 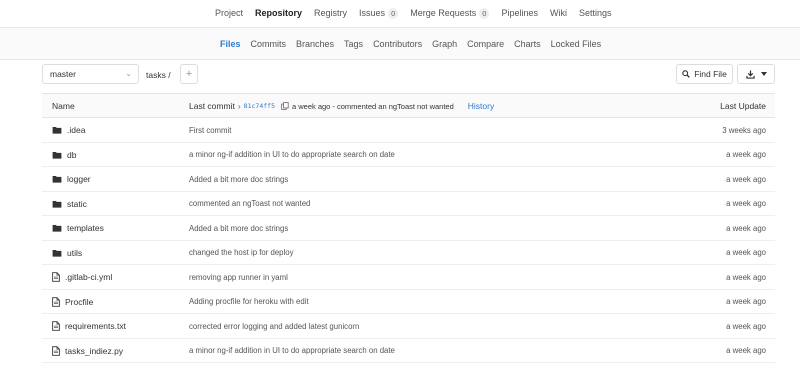 I want to click on copy-icon, so click(x=285, y=106).